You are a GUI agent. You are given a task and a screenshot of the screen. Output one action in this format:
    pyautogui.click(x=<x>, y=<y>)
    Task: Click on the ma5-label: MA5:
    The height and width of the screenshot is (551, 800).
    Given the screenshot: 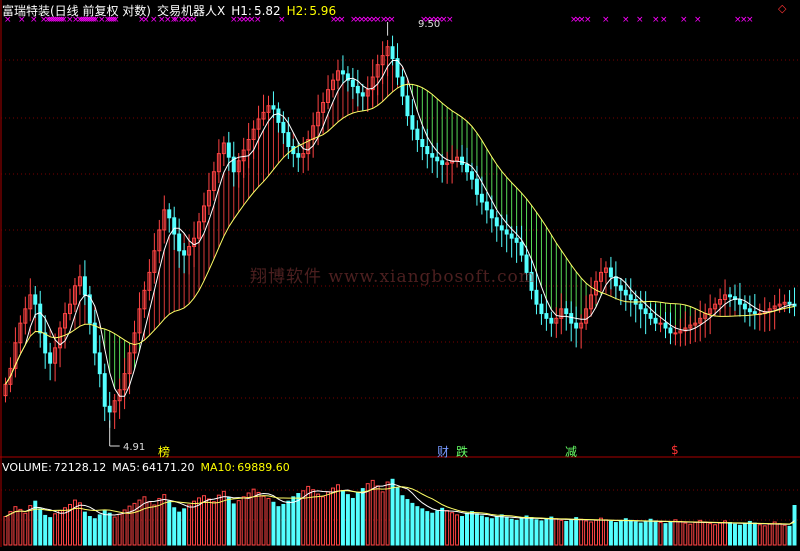 What is the action you would take?
    pyautogui.click(x=126, y=467)
    